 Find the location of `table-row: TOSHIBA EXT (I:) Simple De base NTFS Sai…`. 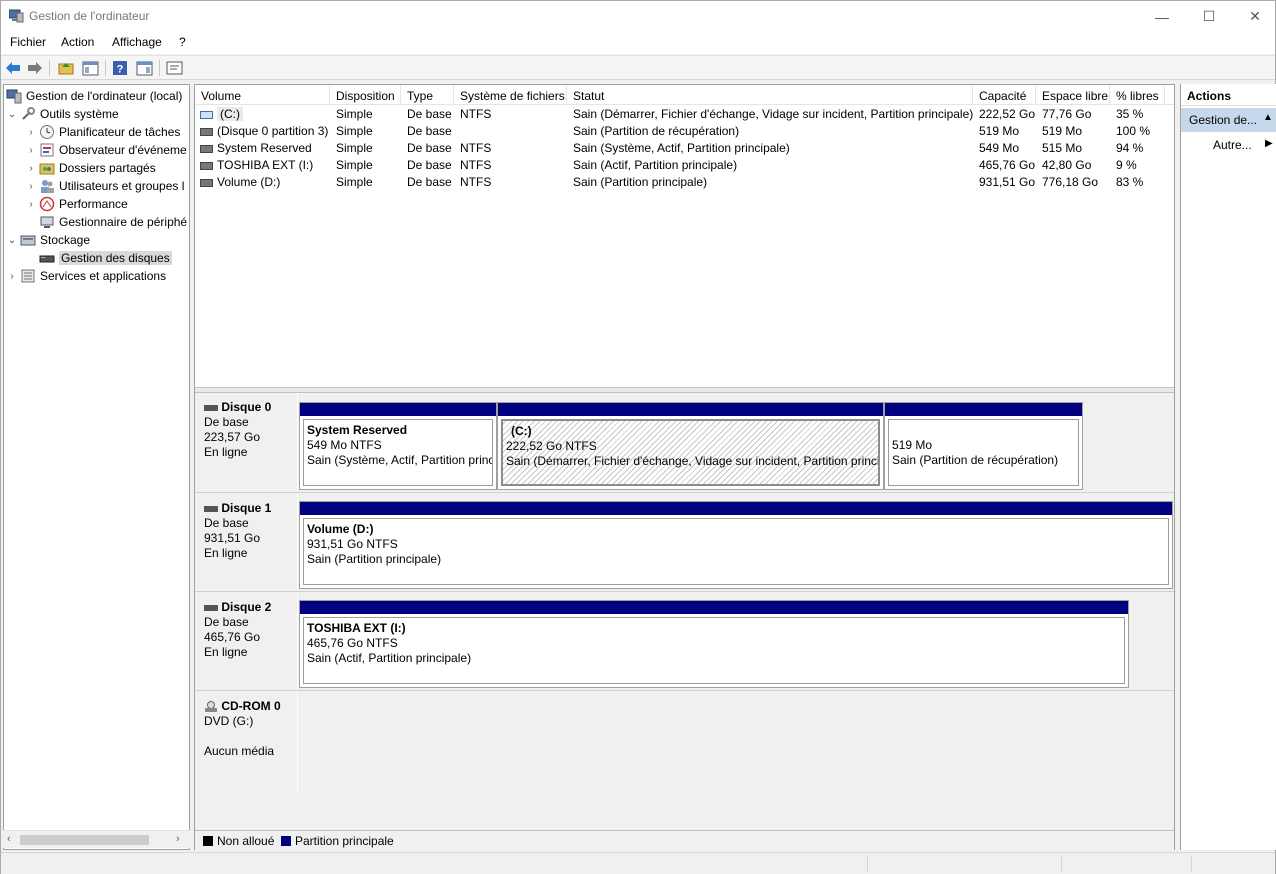

table-row: TOSHIBA EXT (I:) Simple De base NTFS Sai… is located at coordinates (684, 164).